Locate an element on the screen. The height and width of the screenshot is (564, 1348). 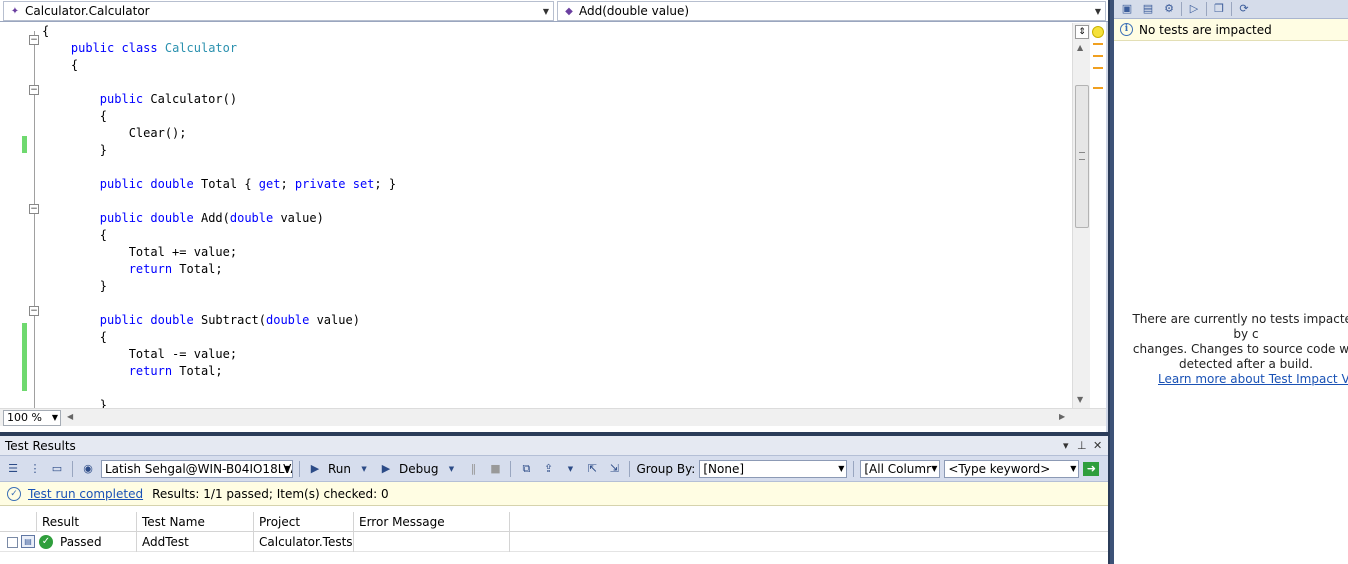
debug-button: Debug is located at coordinates (418, 469).